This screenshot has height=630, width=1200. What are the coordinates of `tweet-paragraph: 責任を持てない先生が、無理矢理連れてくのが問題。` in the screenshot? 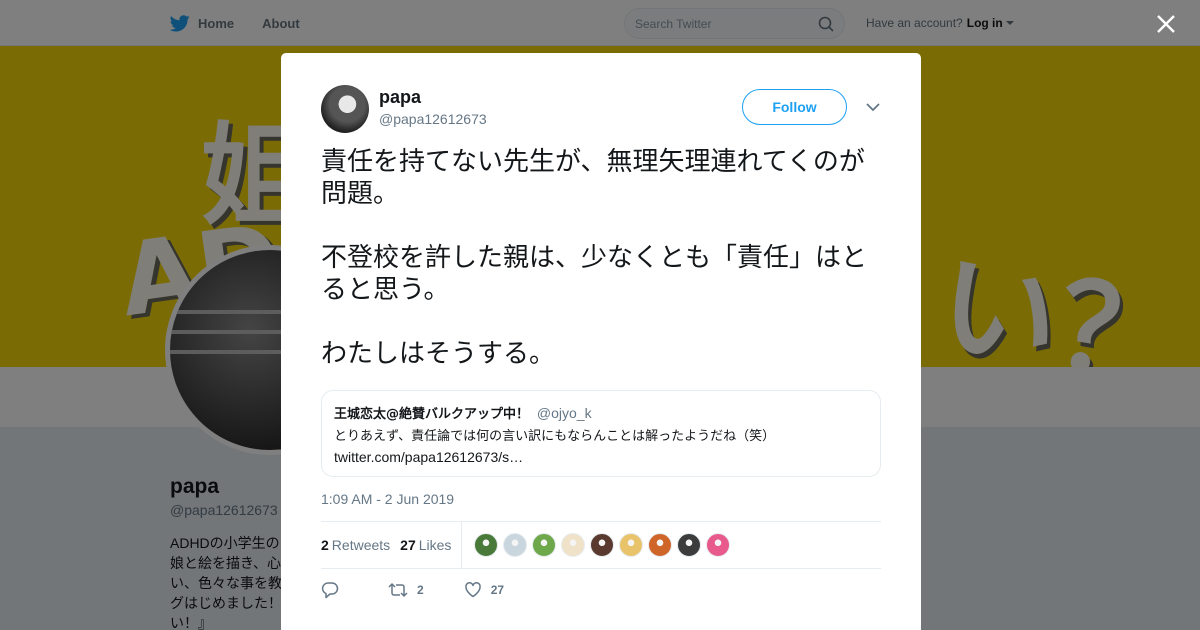 It's located at (593, 178).